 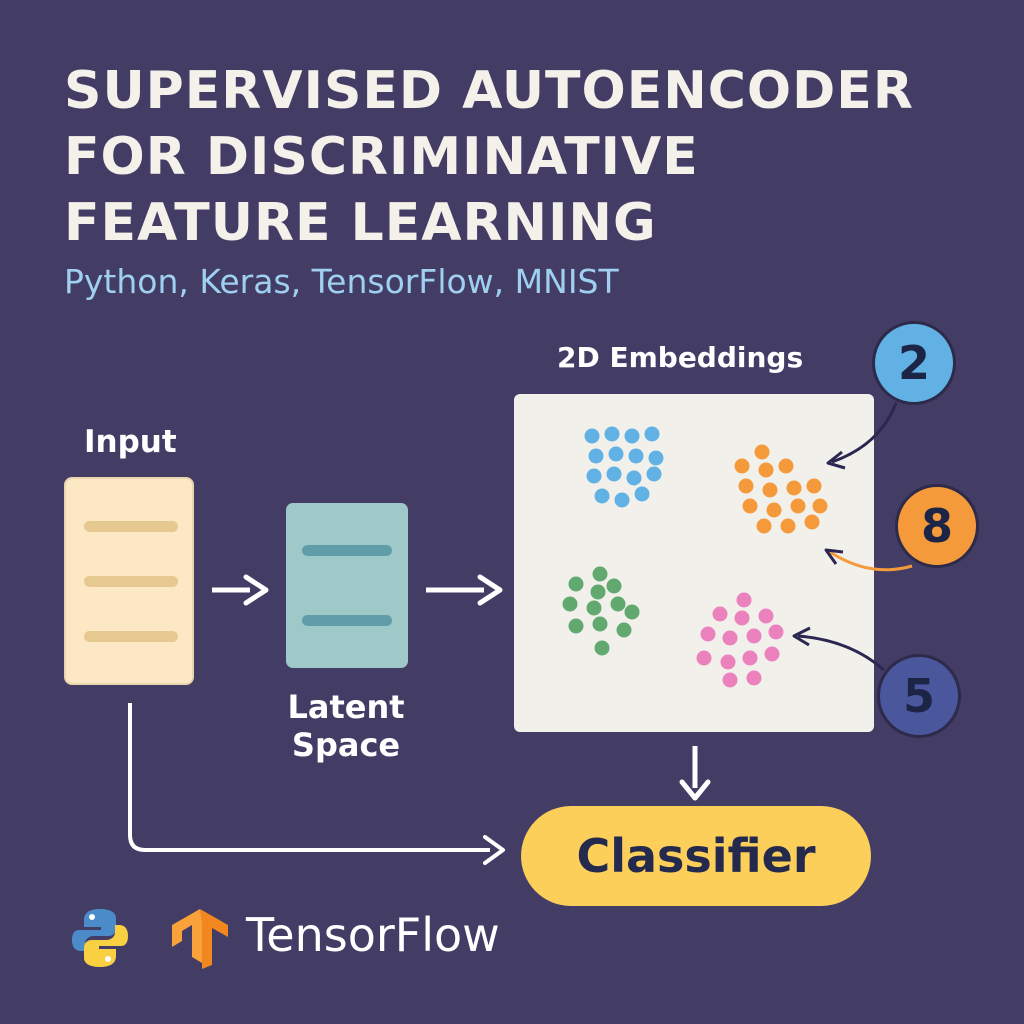 I want to click on python-logo-icon, so click(x=100, y=938).